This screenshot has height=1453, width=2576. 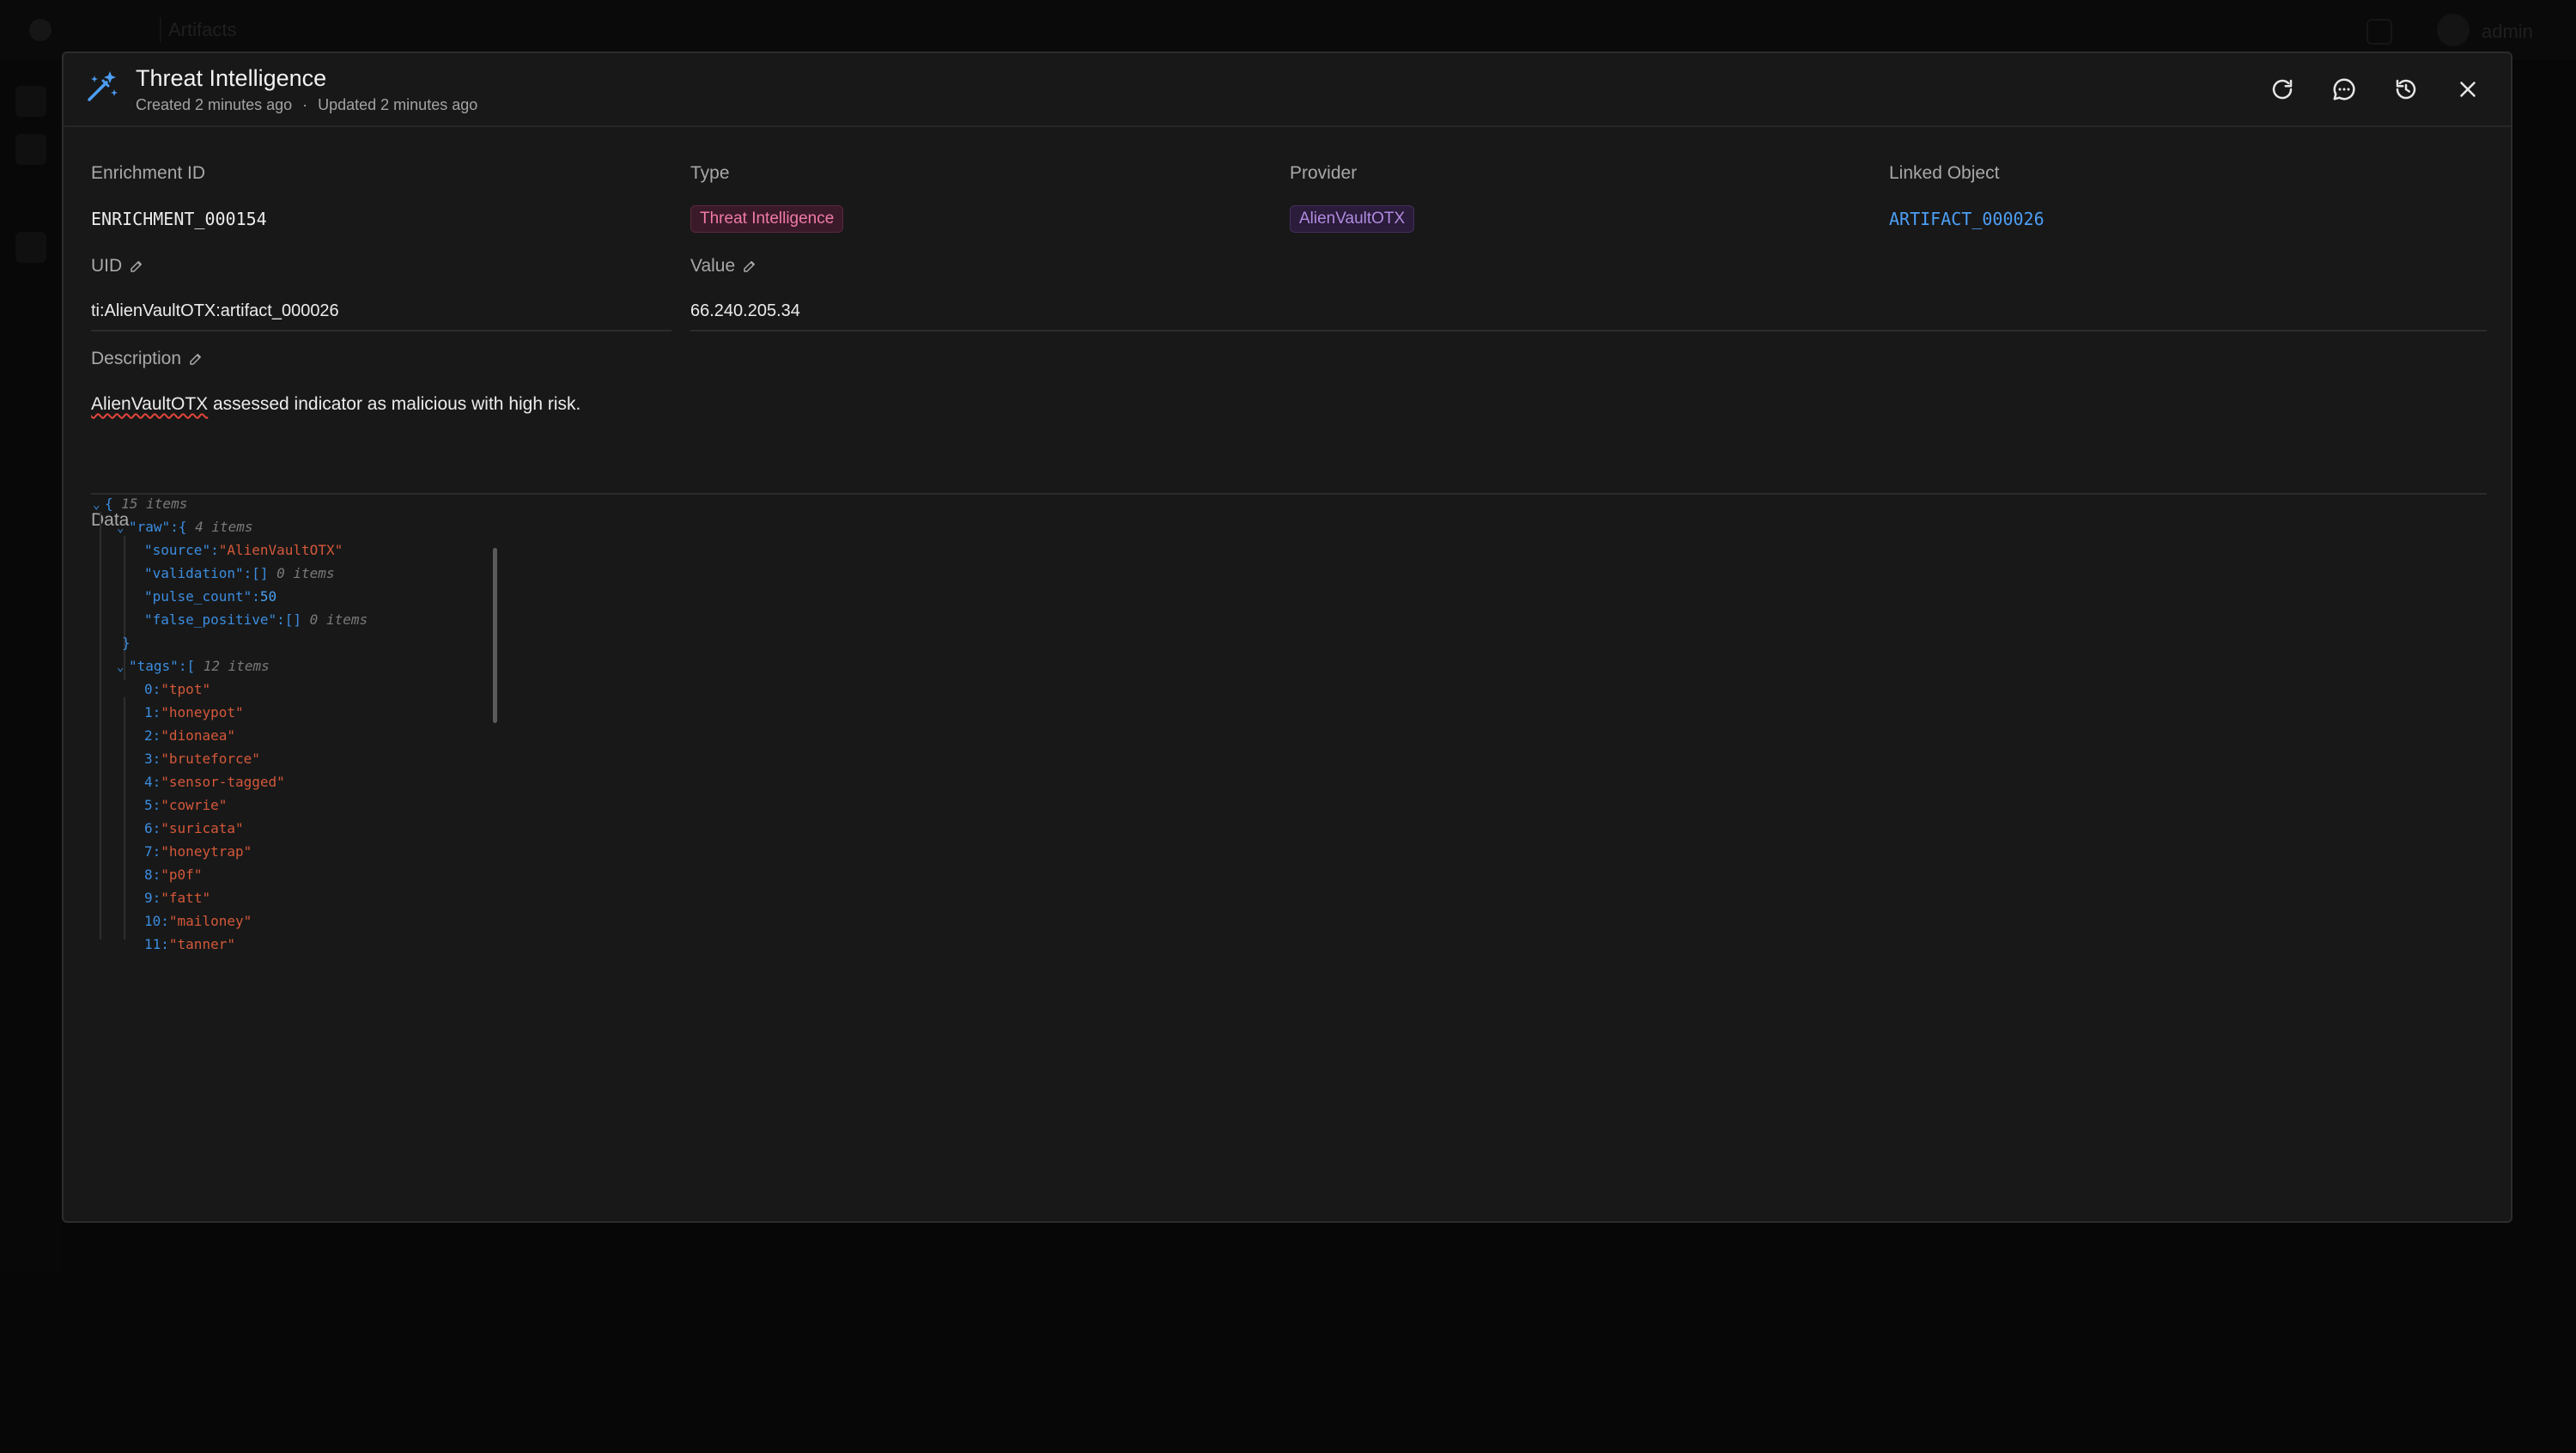 What do you see at coordinates (179, 219) in the screenshot?
I see `enrichment-id-value: ENRICHMENT_000154` at bounding box center [179, 219].